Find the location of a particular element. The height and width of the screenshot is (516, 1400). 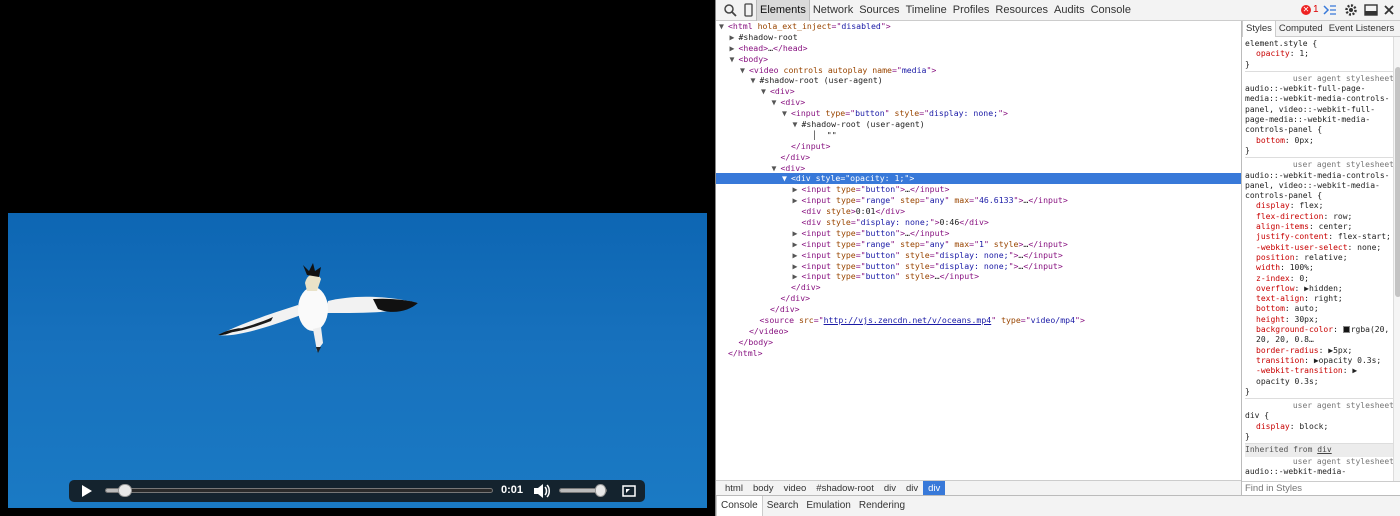

style-property: position: relative; is located at coordinates (1319, 258).